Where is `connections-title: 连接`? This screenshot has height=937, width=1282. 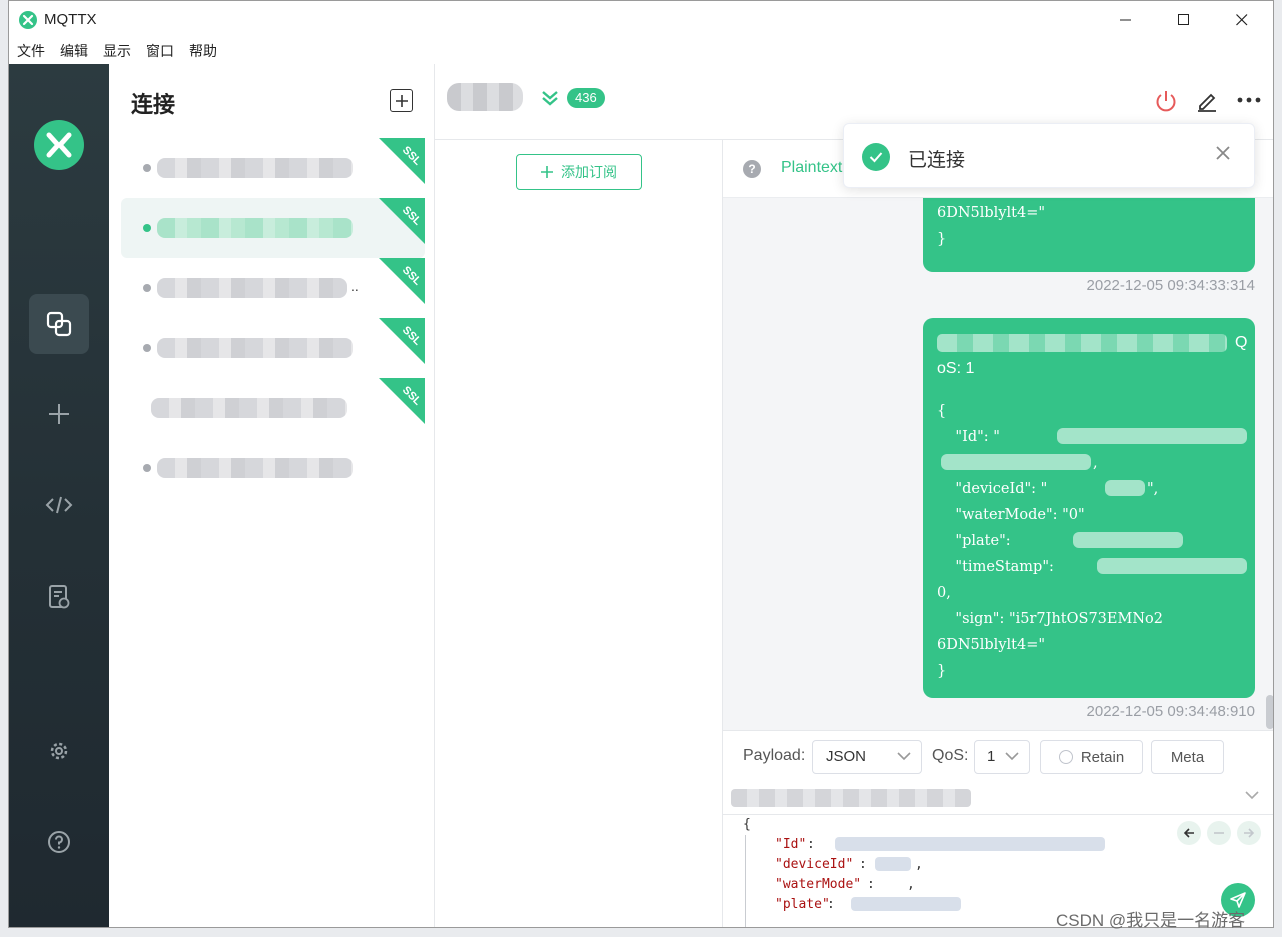 connections-title: 连接 is located at coordinates (153, 104).